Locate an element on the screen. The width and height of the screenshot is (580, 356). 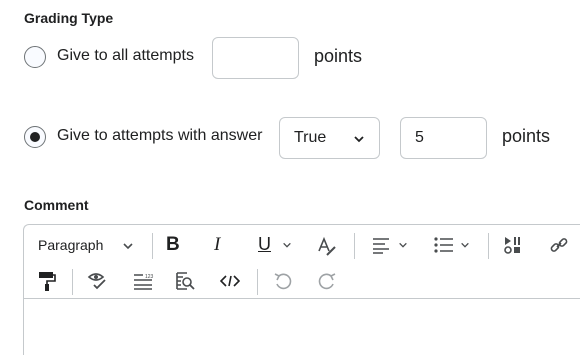
points-with-answer-input: 5 is located at coordinates (443, 138).